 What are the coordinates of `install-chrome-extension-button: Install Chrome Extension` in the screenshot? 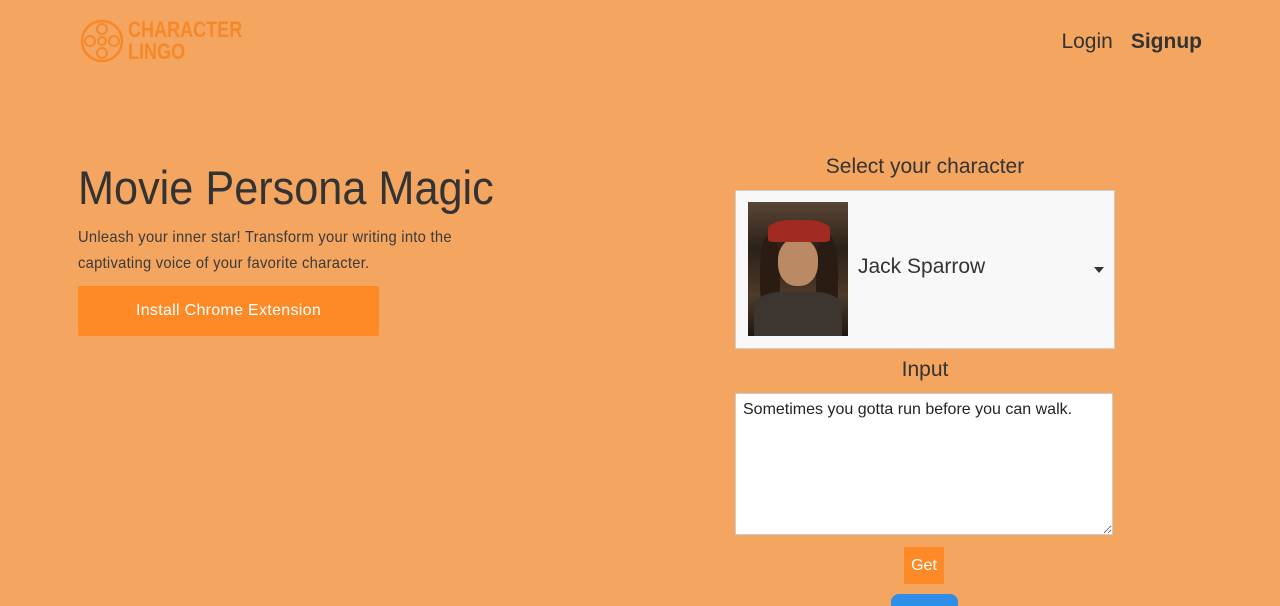 It's located at (228, 311).